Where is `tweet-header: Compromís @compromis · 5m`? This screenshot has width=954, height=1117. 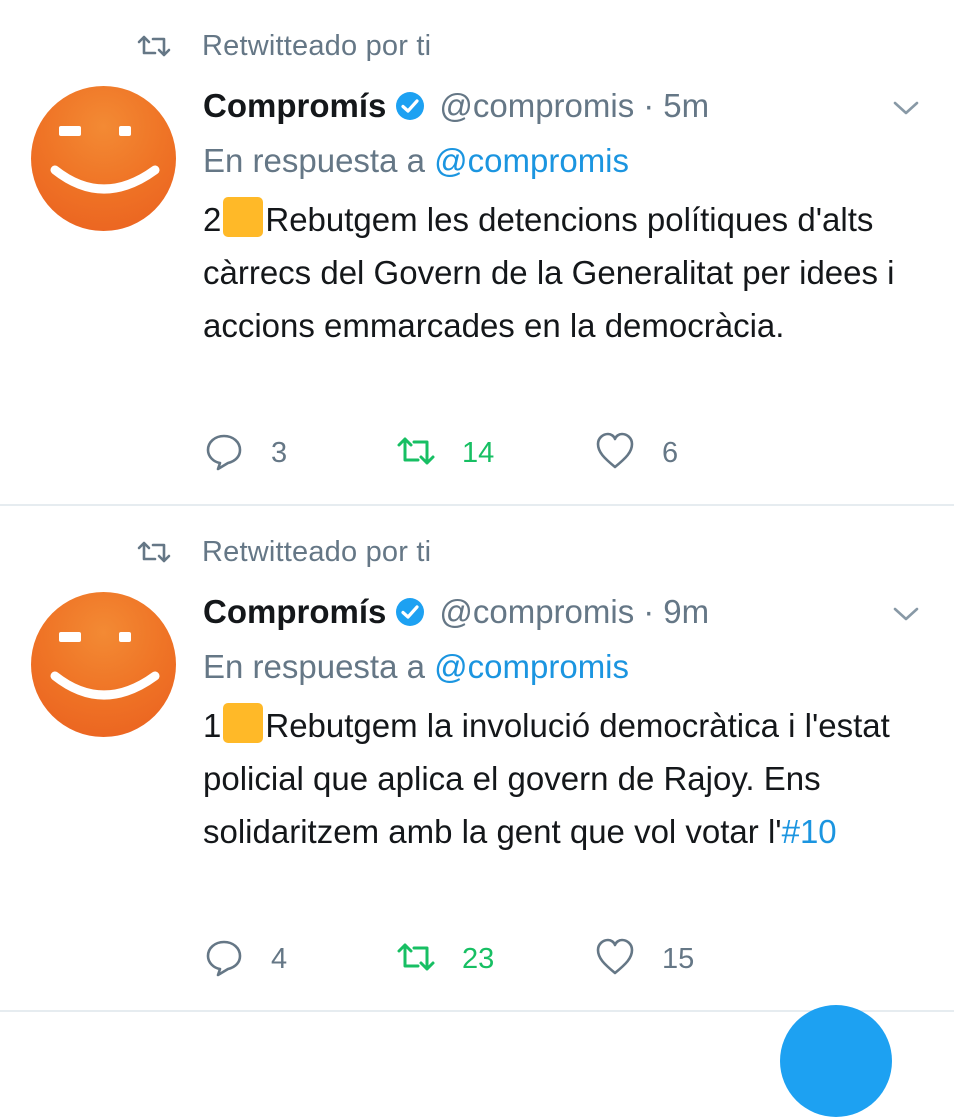
tweet-header: Compromís @compromis · 5m is located at coordinates (456, 106).